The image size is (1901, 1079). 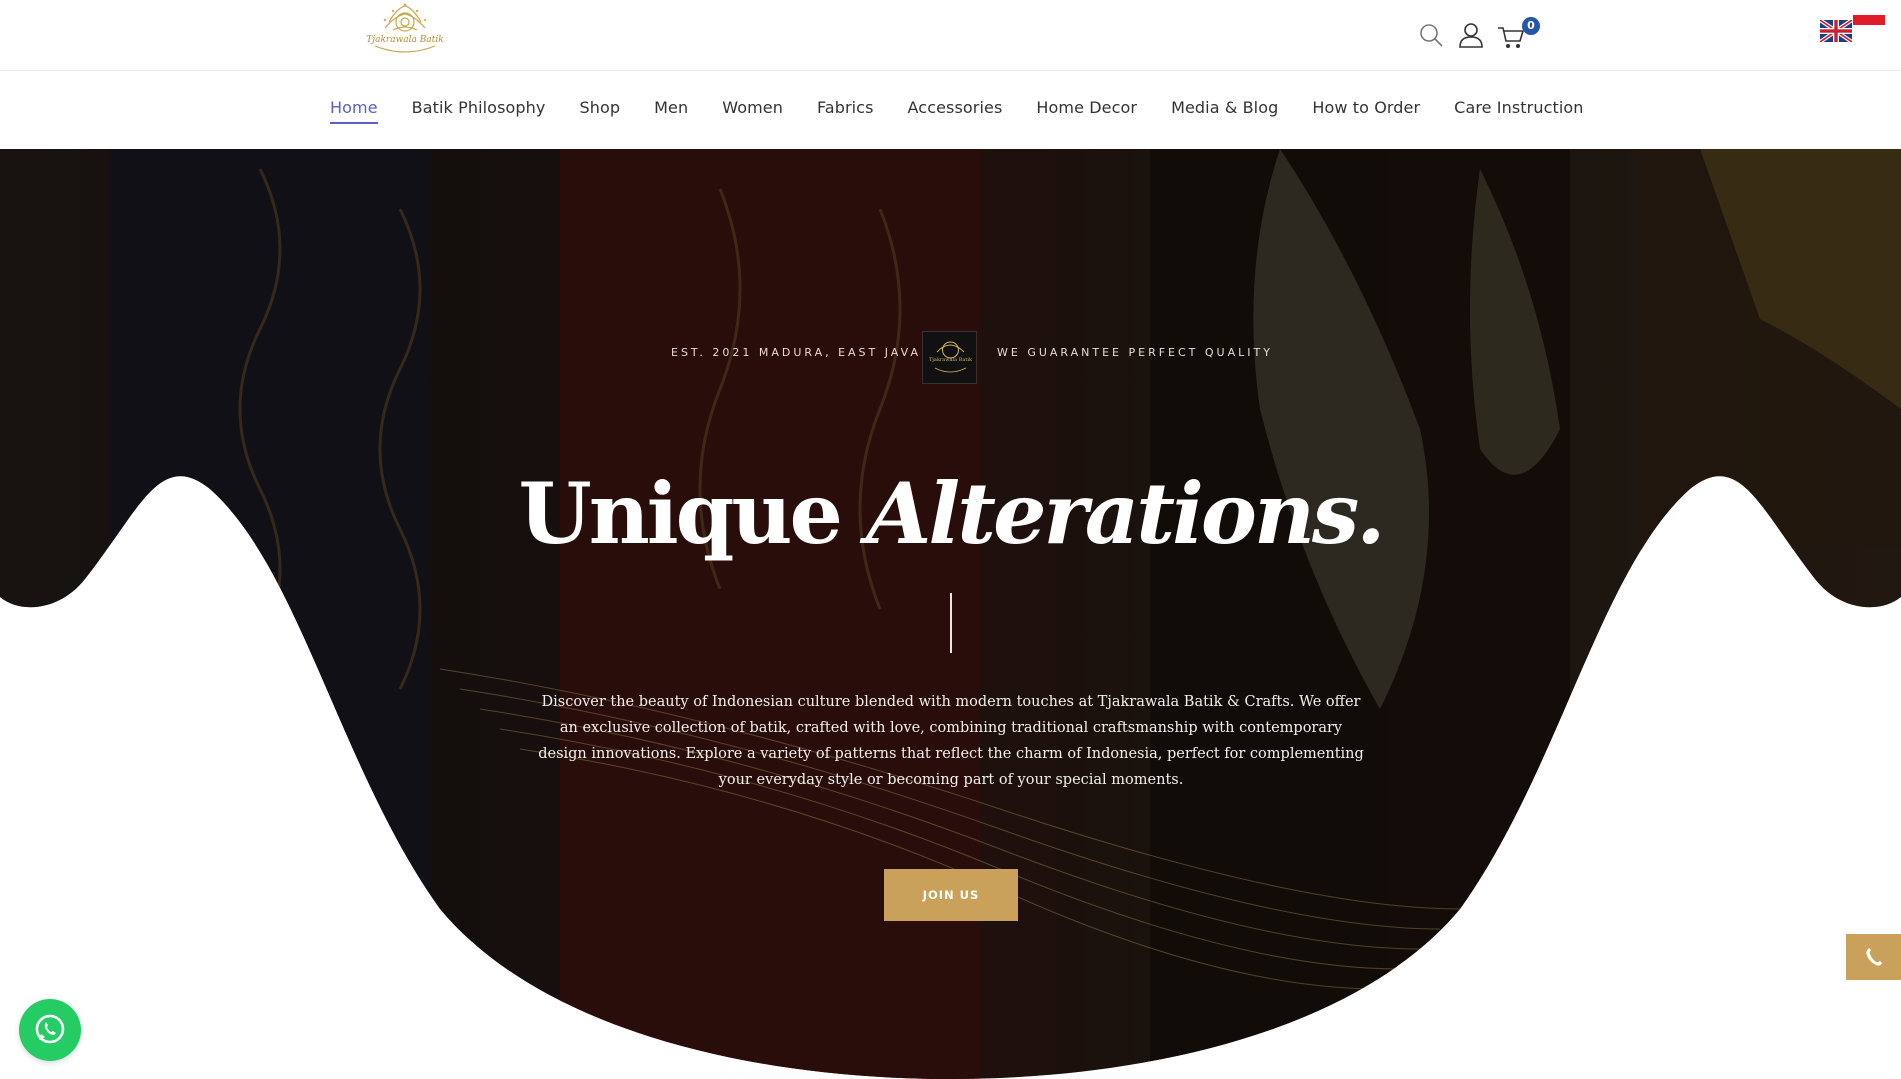 I want to click on hero-divider, so click(x=951, y=623).